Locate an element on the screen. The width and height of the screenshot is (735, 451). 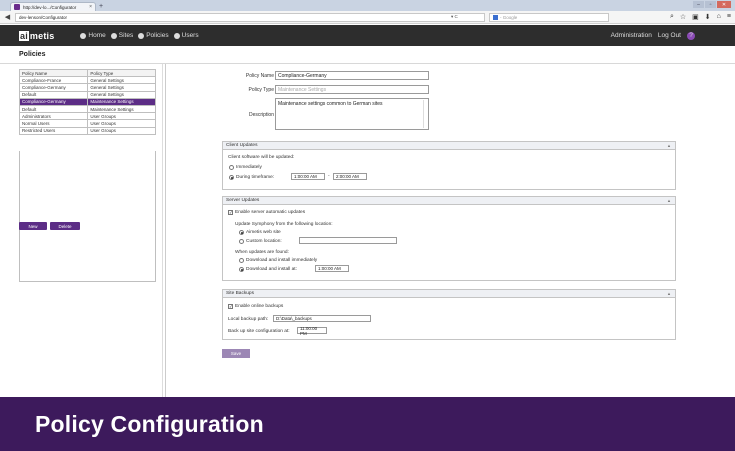
table-row: Default General Settings is located at coordinates (87, 94).